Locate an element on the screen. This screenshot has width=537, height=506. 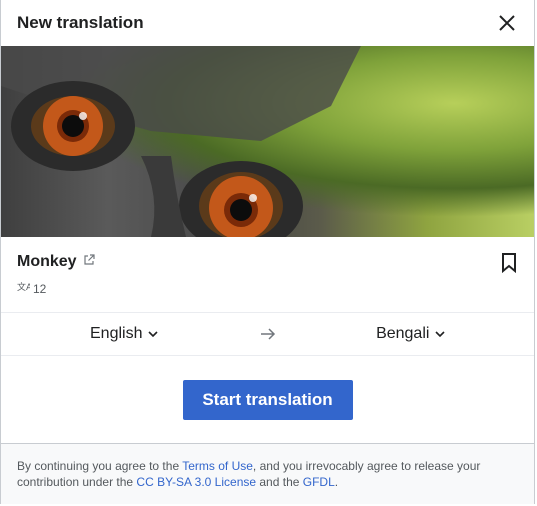
translate-icon: 文A is located at coordinates (25, 288).